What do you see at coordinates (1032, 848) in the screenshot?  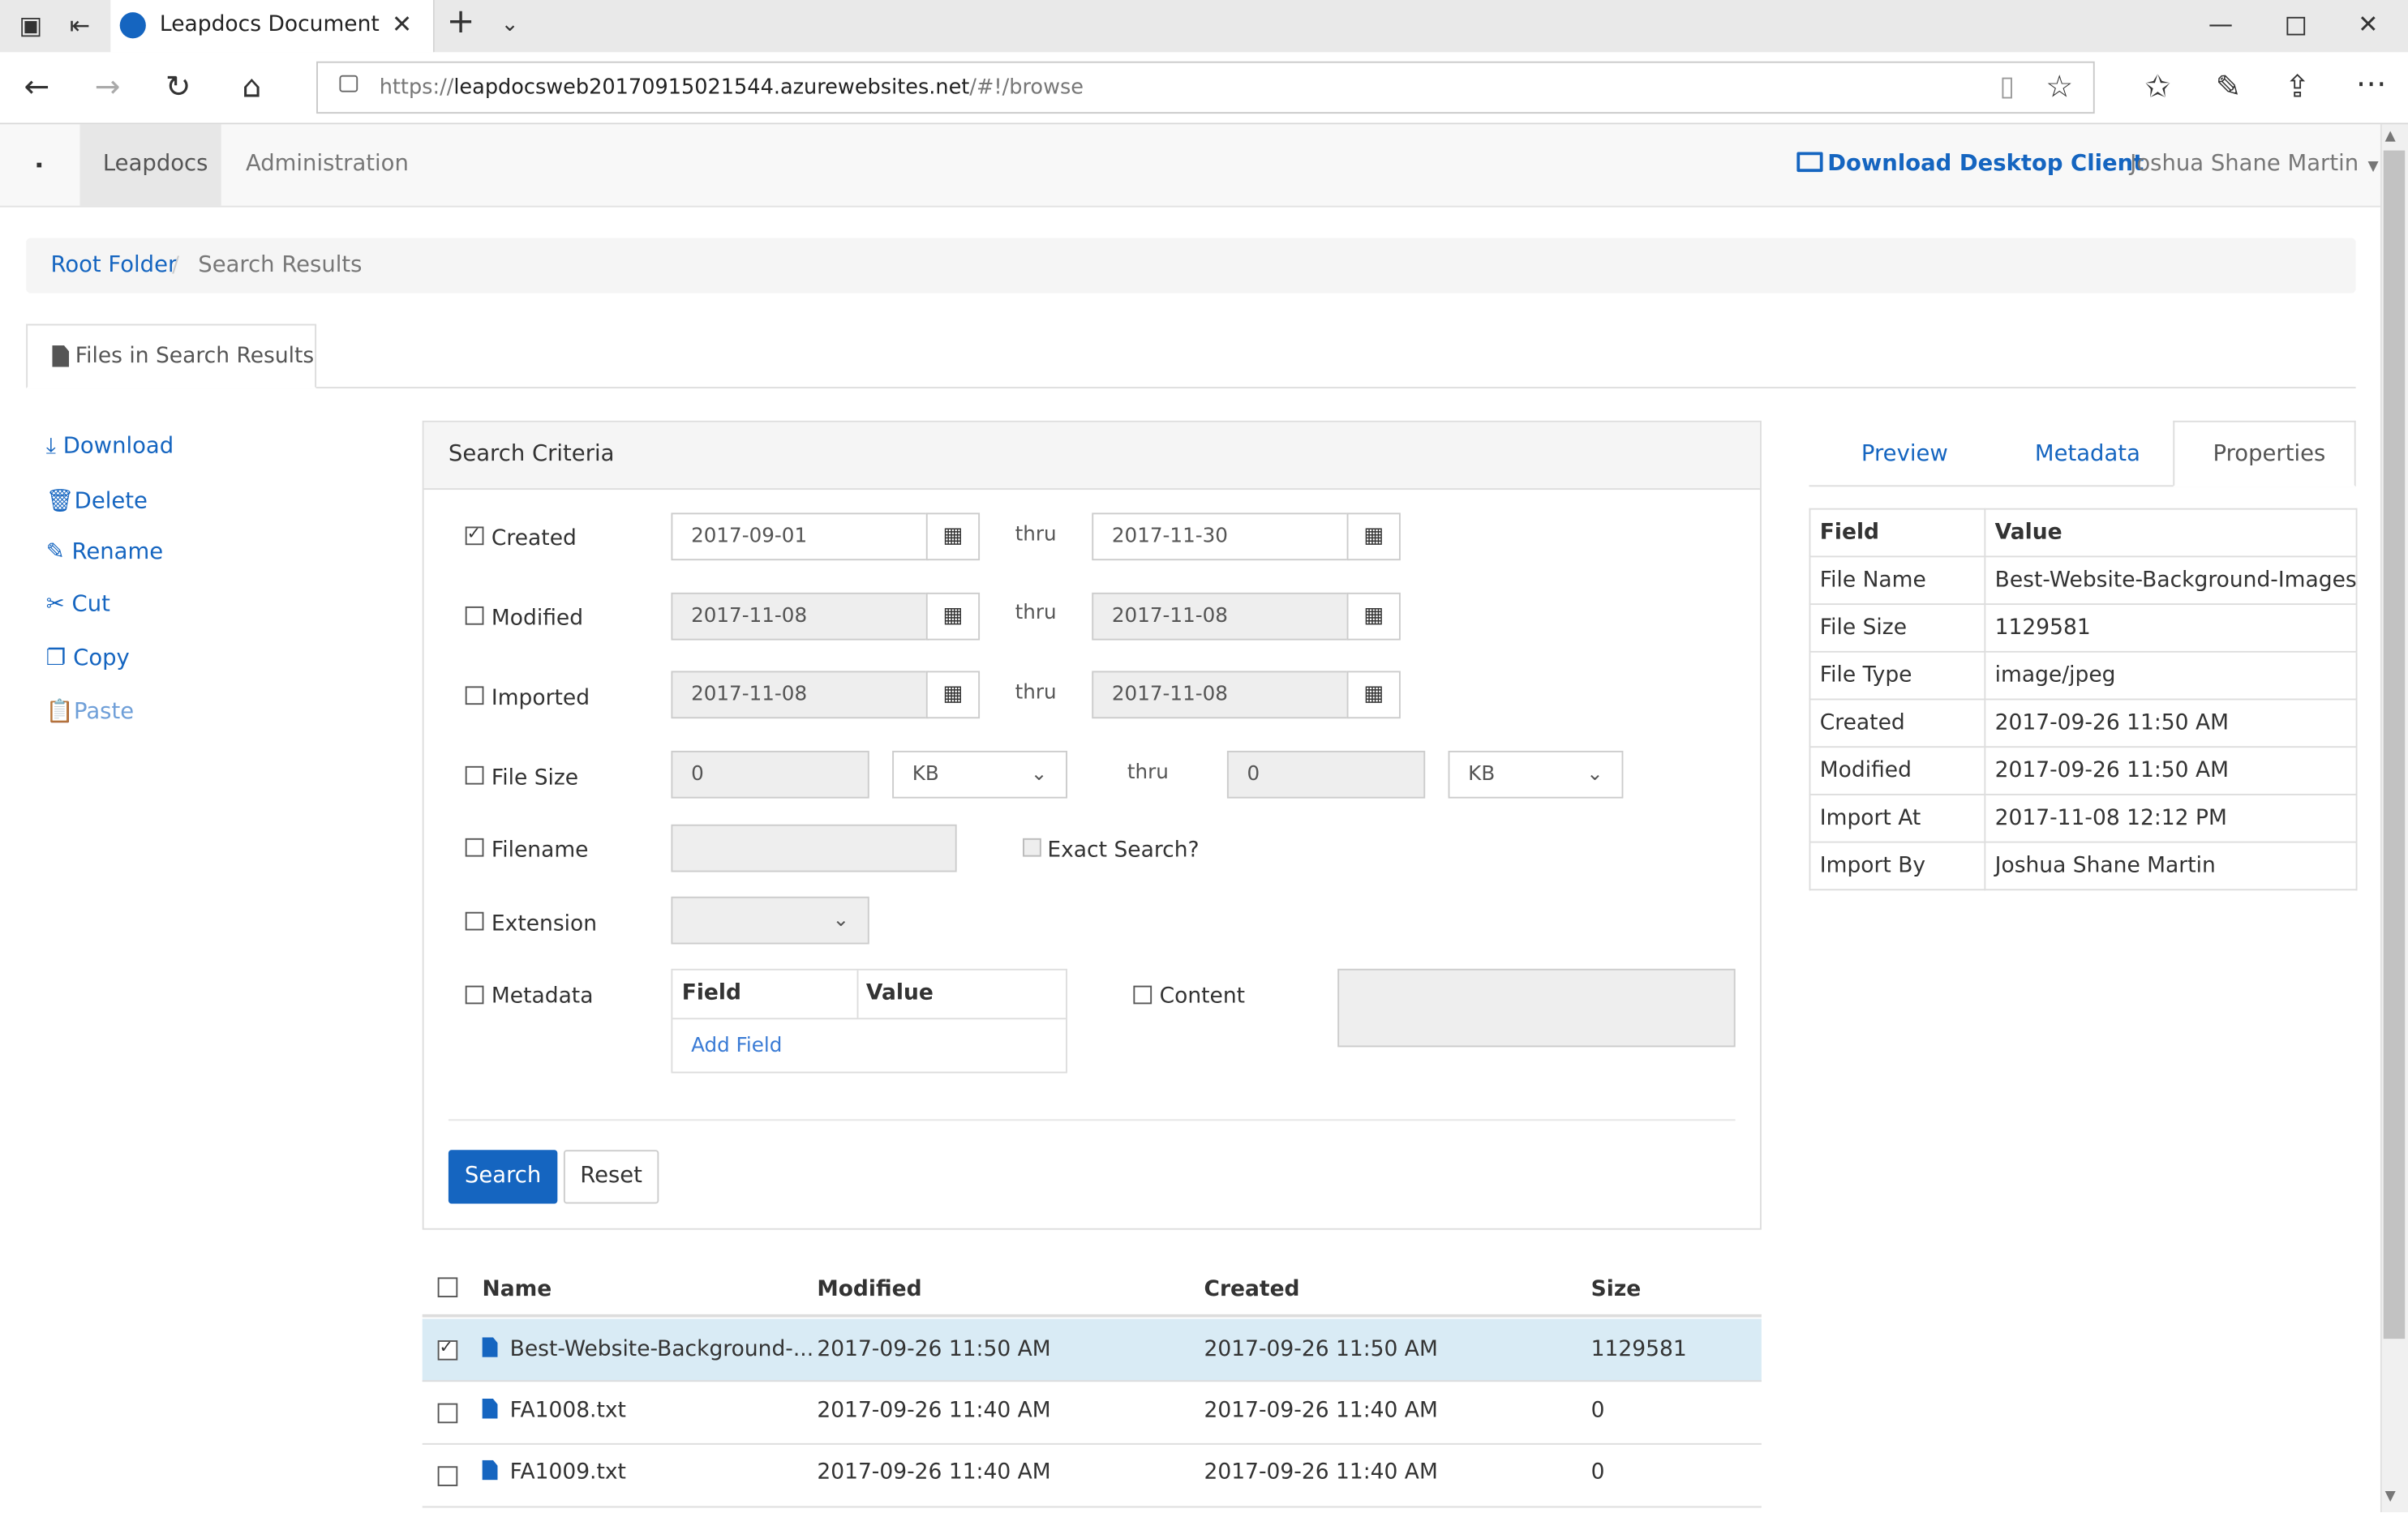 I see `exact-search-checkbox` at bounding box center [1032, 848].